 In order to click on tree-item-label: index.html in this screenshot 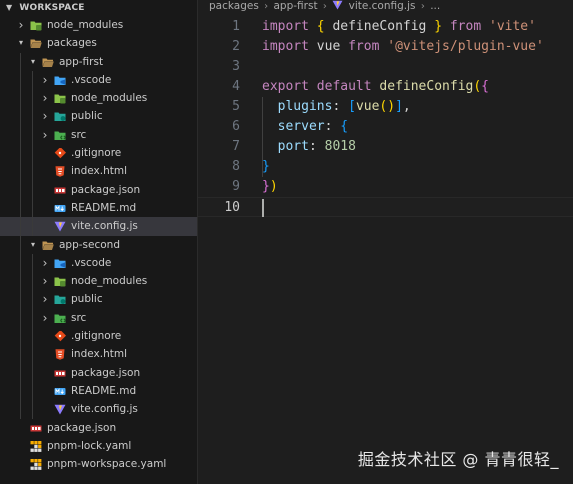, I will do `click(99, 354)`.